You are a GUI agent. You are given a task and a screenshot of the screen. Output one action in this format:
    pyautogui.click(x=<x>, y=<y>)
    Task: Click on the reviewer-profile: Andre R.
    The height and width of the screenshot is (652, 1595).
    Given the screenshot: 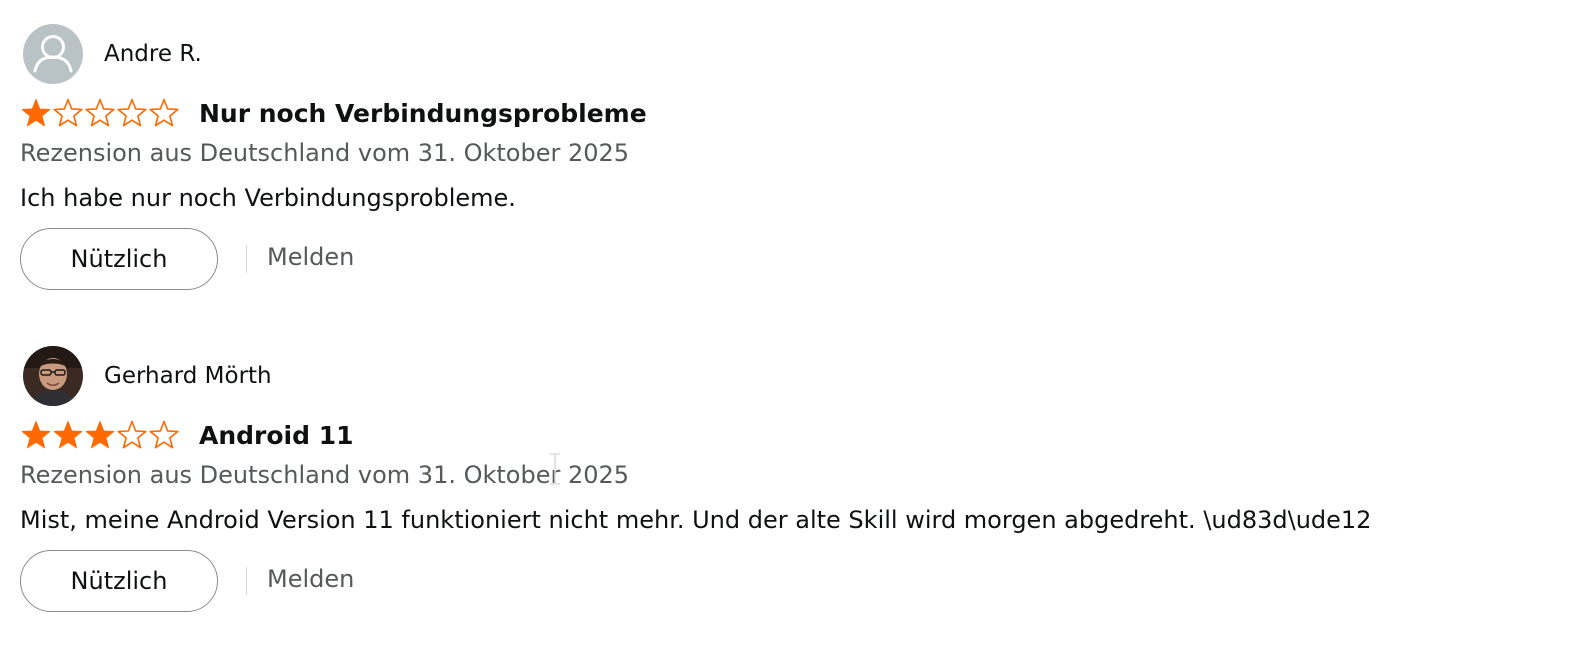 What is the action you would take?
    pyautogui.click(x=790, y=54)
    